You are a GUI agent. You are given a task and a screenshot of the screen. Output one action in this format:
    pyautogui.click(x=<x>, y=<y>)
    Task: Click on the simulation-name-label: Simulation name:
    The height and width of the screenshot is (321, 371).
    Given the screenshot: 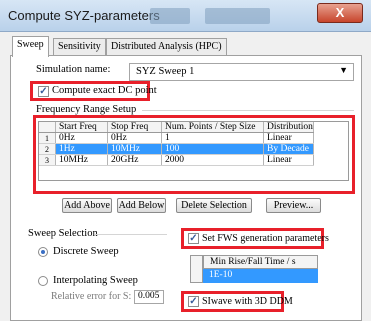 What is the action you would take?
    pyautogui.click(x=73, y=69)
    